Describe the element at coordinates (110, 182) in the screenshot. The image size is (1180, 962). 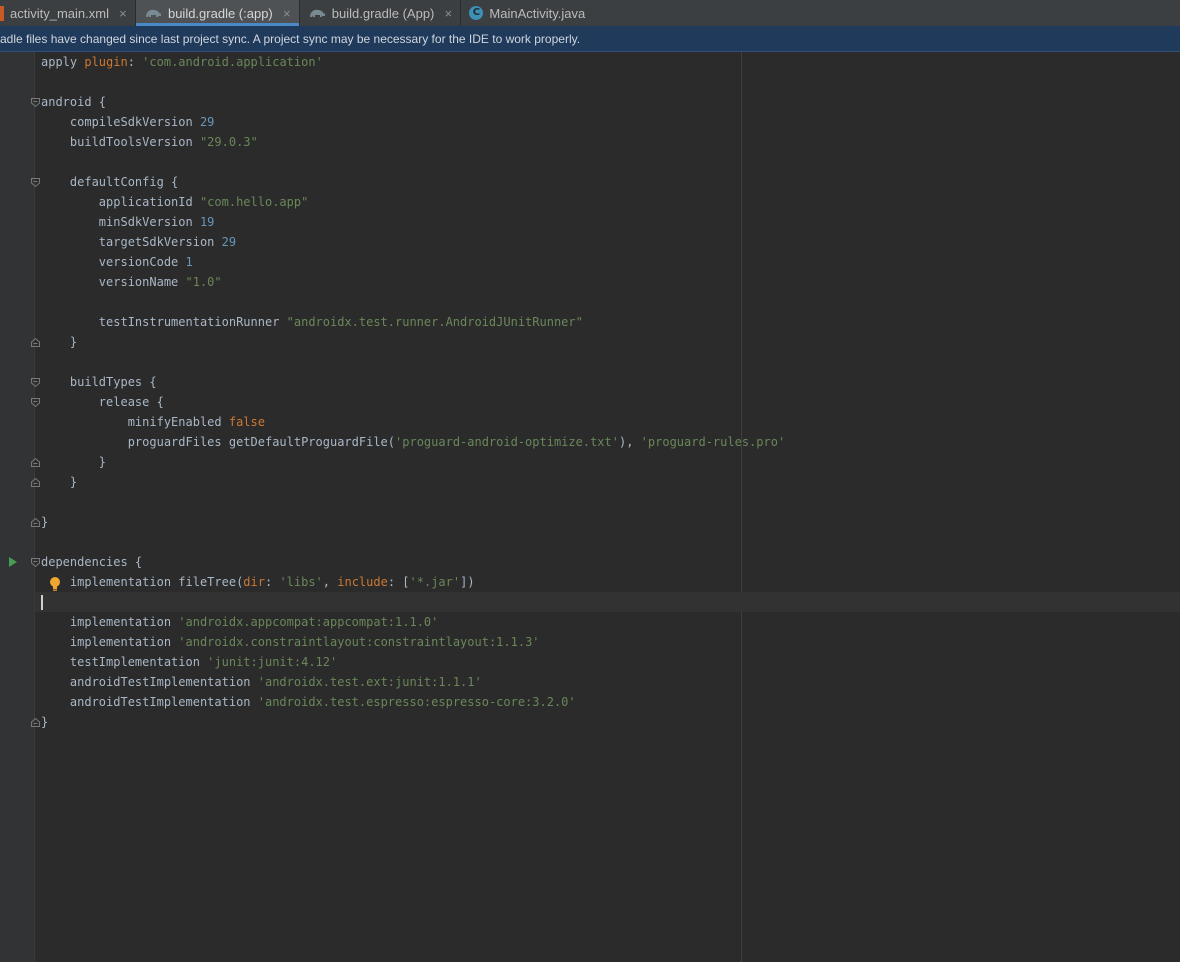
I see `code-token: defaultConfig {` at that location.